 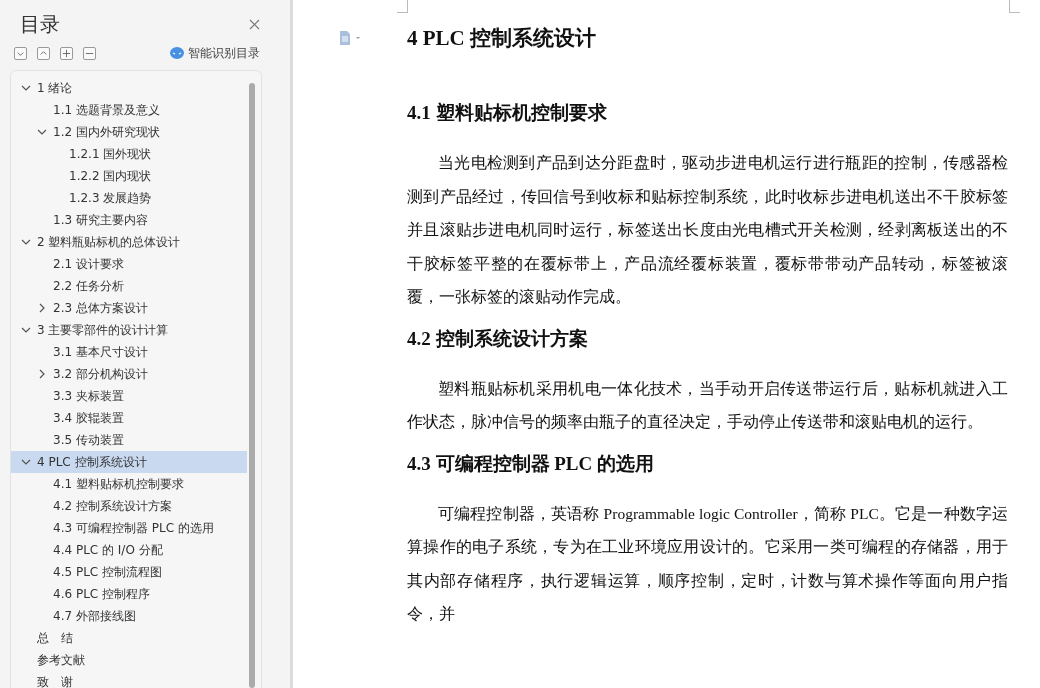 I want to click on toc-item: 4.4 PLC 的 I/O 分配, so click(x=129, y=550).